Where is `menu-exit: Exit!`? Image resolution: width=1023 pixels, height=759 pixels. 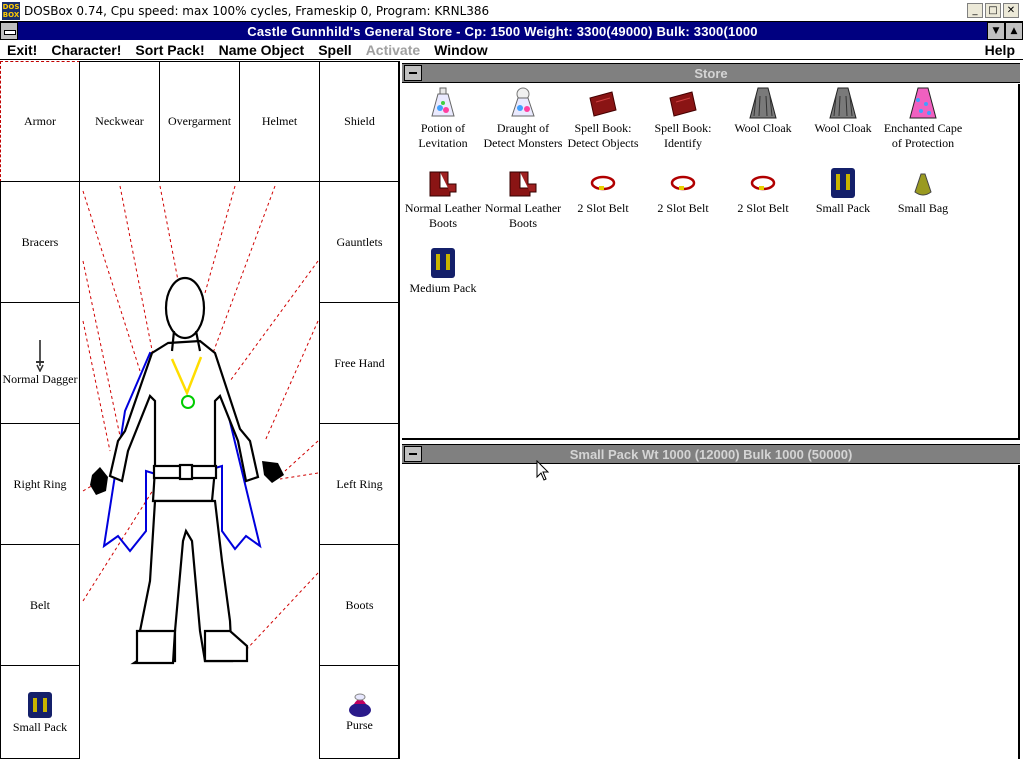
menu-exit: Exit! is located at coordinates (22, 50).